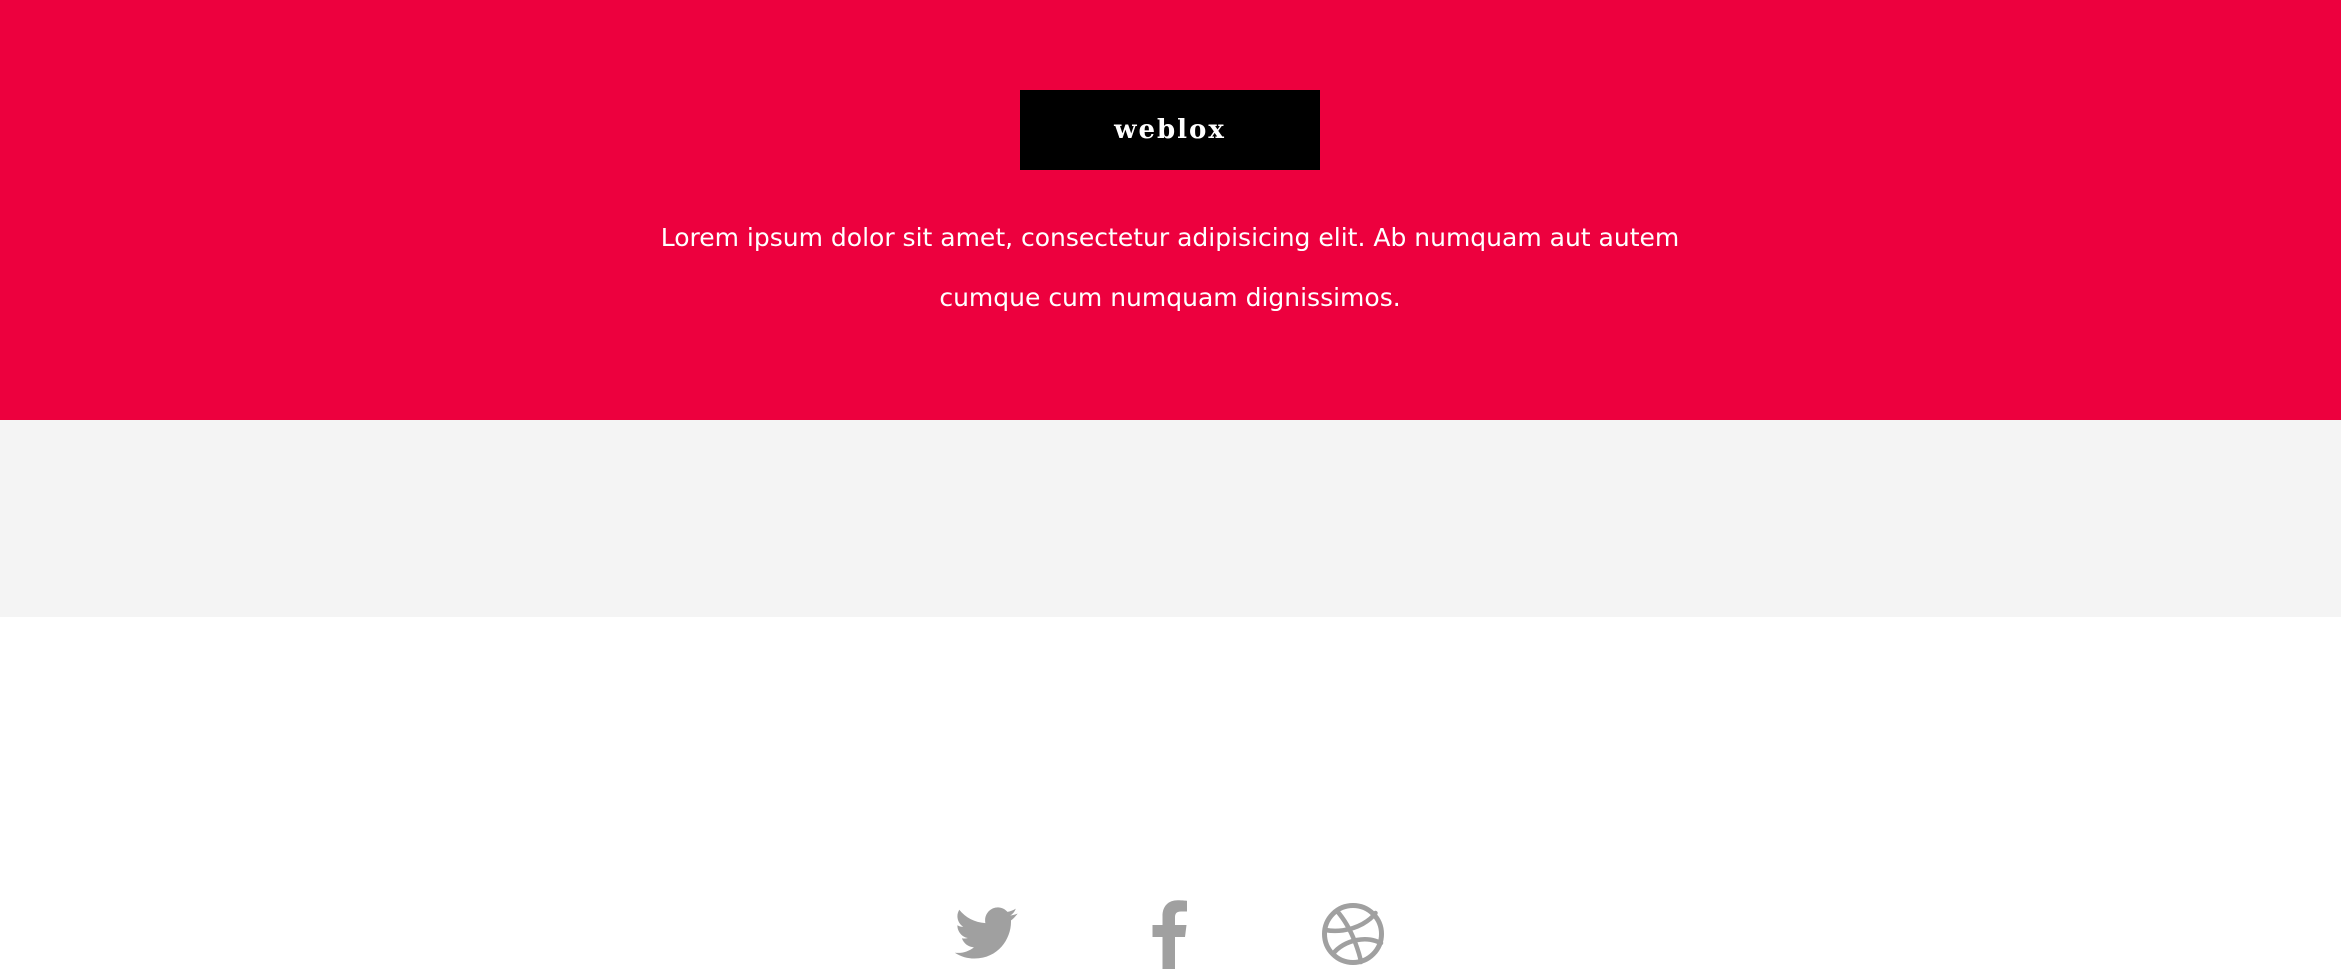 This screenshot has width=2341, height=974. I want to click on facebook-link, so click(1170, 934).